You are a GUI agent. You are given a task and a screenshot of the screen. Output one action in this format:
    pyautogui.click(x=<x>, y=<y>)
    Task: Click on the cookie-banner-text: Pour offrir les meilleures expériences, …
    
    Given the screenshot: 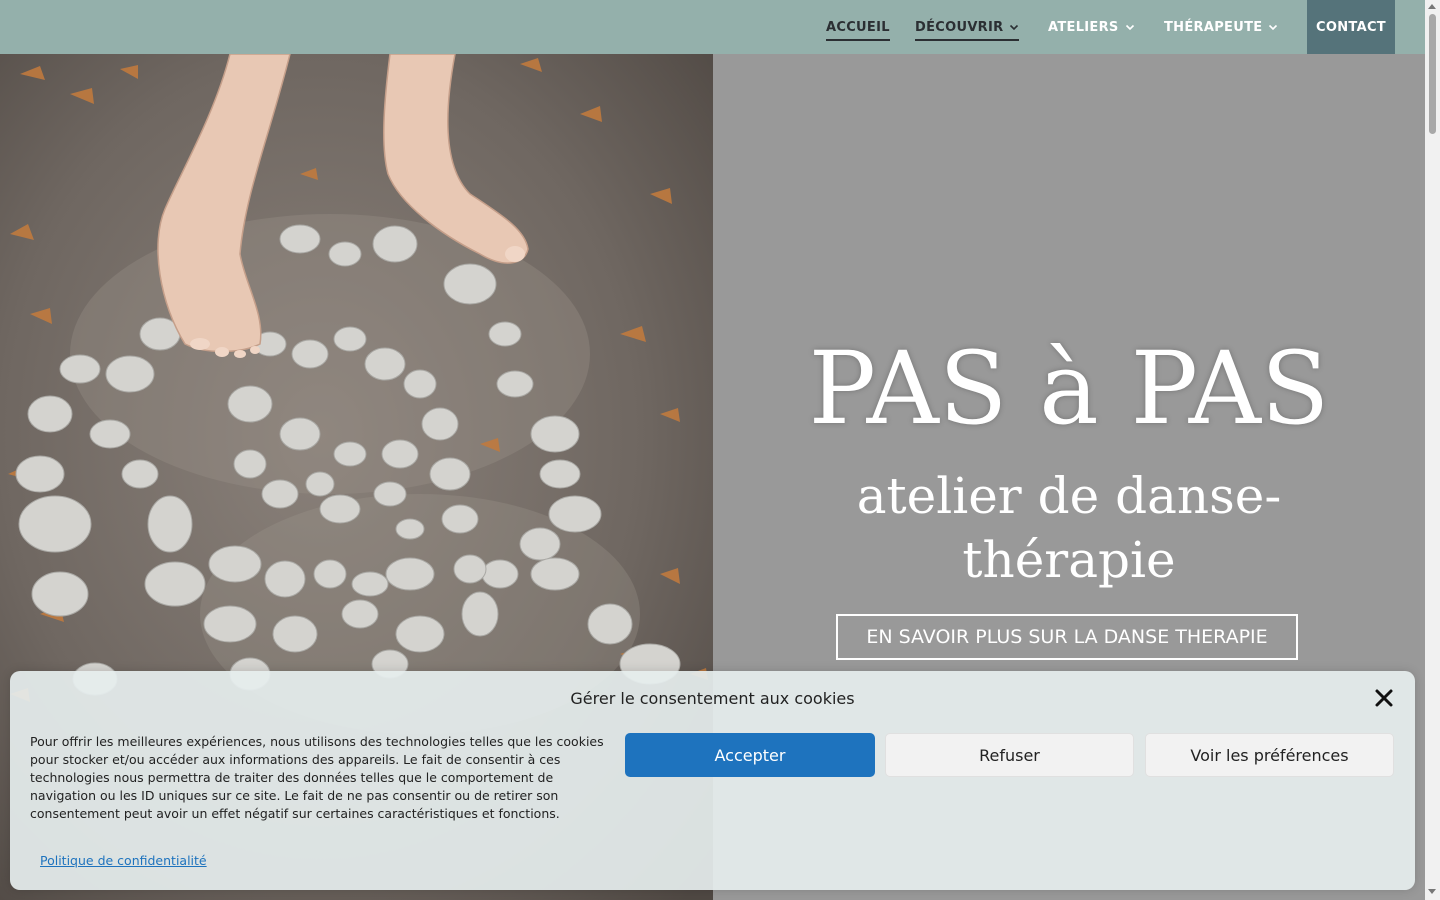 What is the action you would take?
    pyautogui.click(x=317, y=777)
    